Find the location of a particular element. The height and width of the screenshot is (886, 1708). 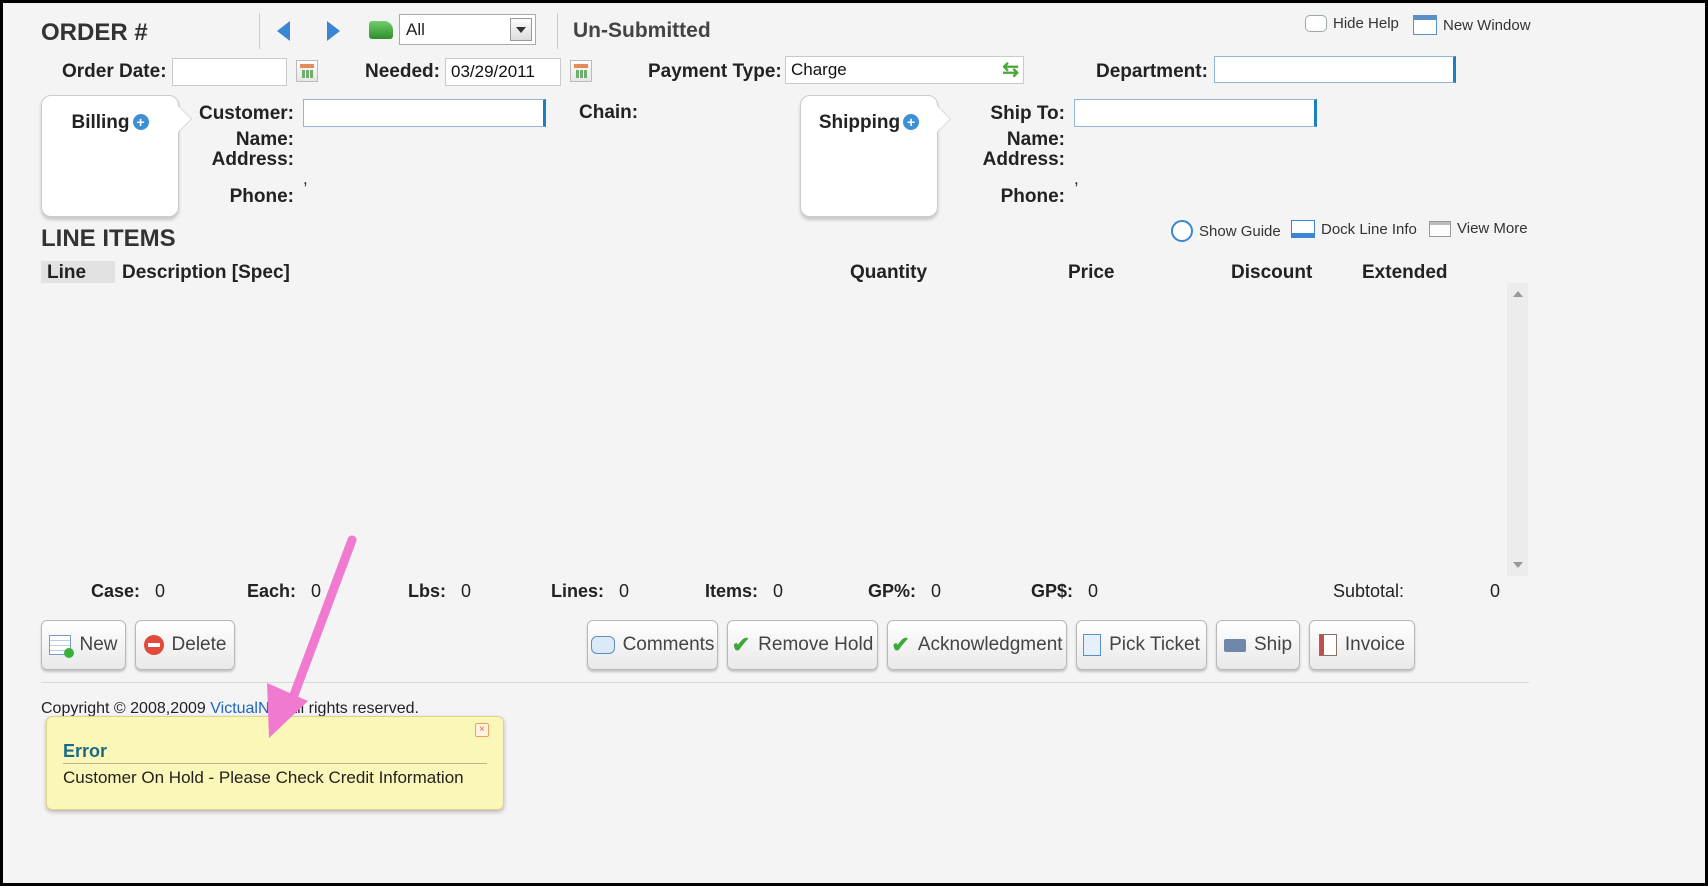

annotation-arrow is located at coordinates (312, 636).